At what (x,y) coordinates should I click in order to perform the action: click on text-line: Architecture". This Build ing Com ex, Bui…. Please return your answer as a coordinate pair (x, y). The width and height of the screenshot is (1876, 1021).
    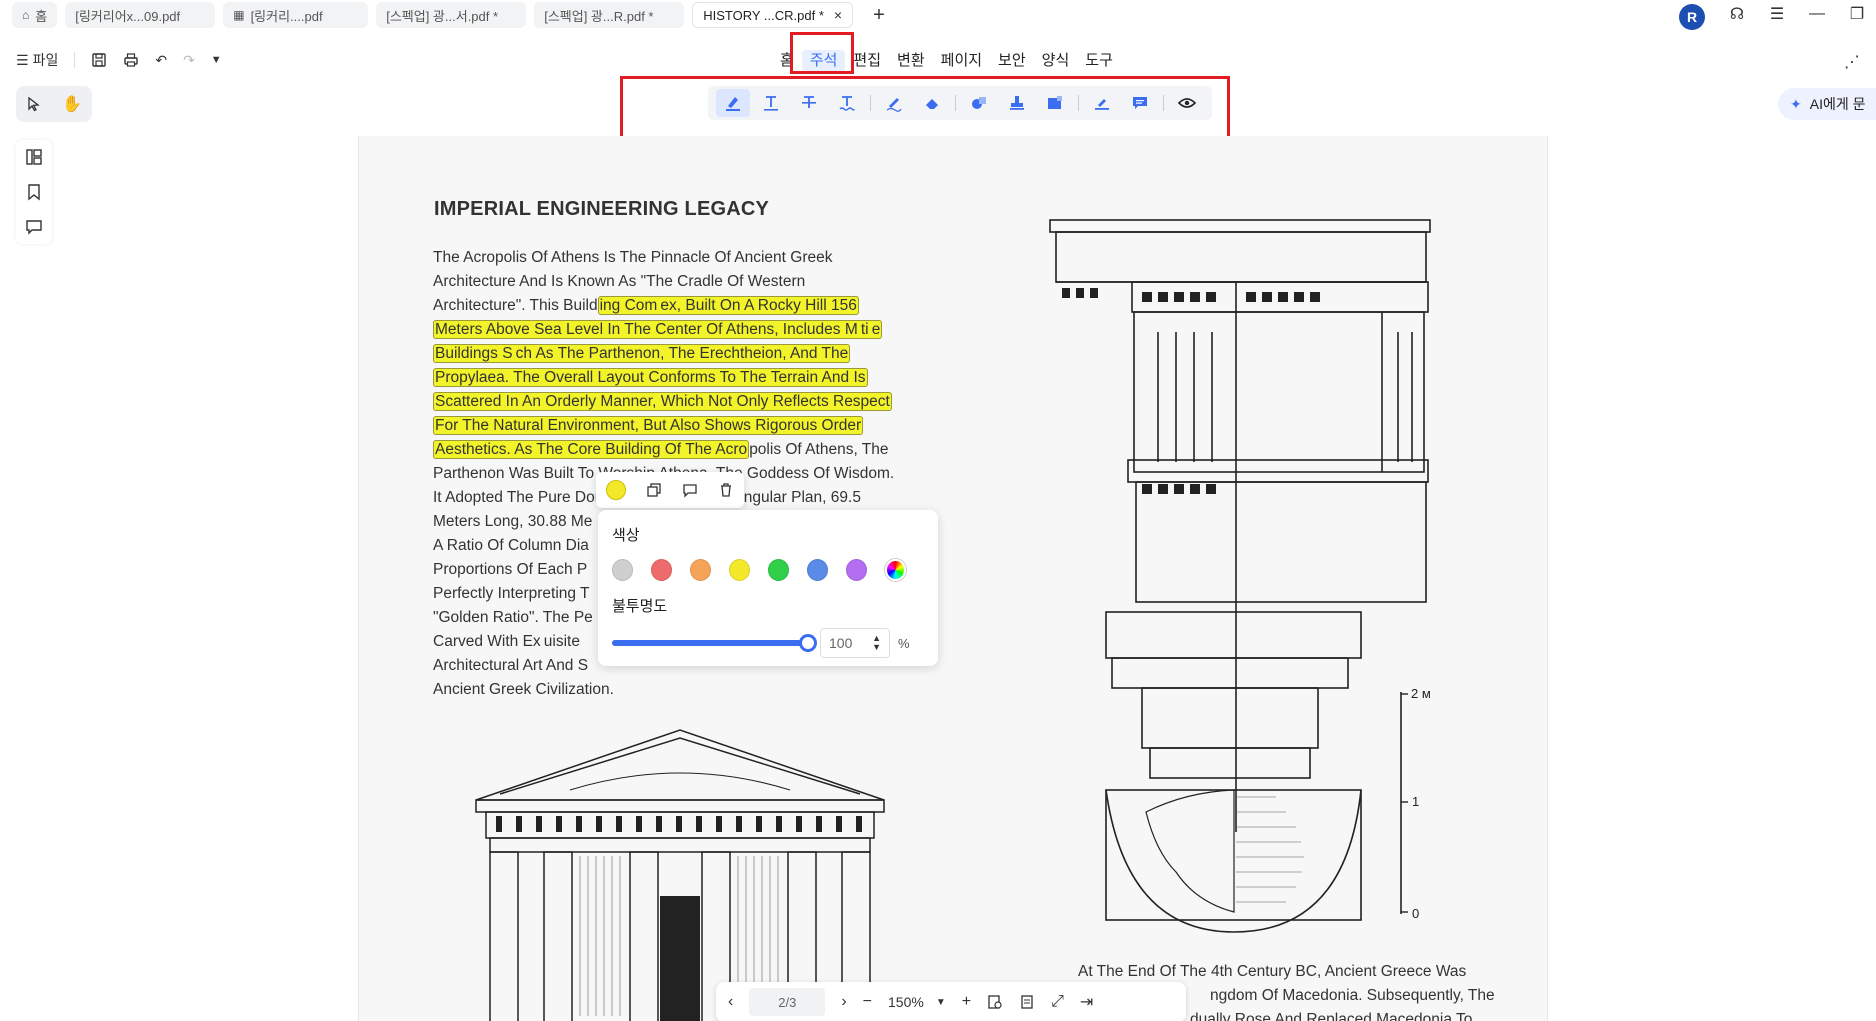
    Looking at the image, I should click on (678, 306).